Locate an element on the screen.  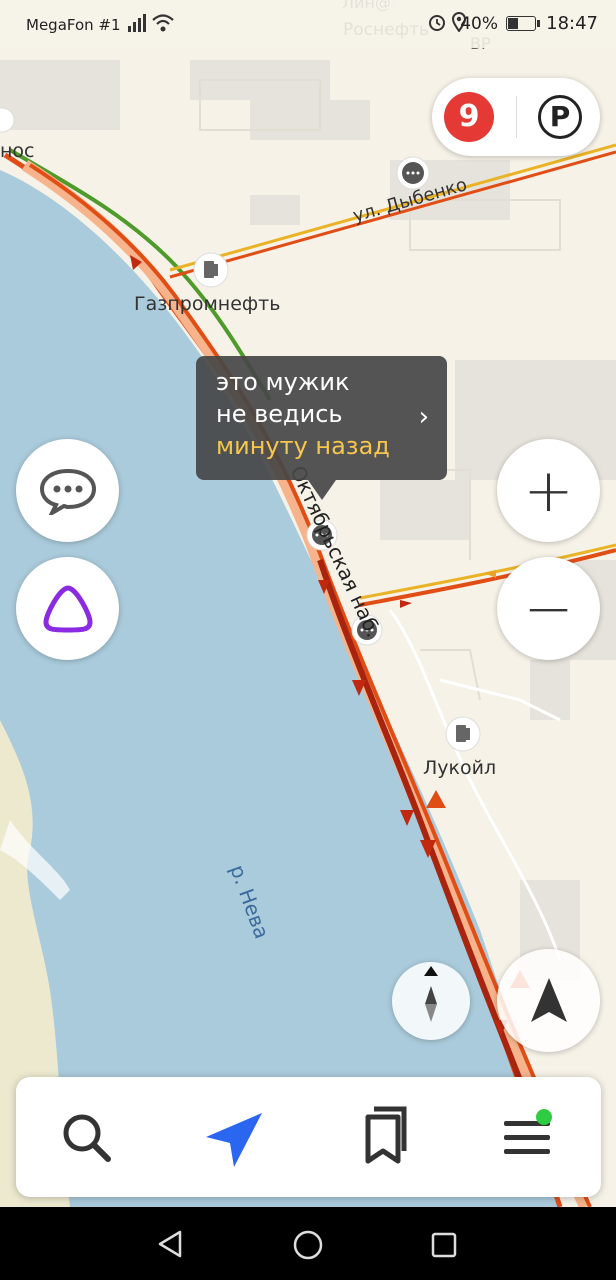
menu-icon is located at coordinates (528, 1131).